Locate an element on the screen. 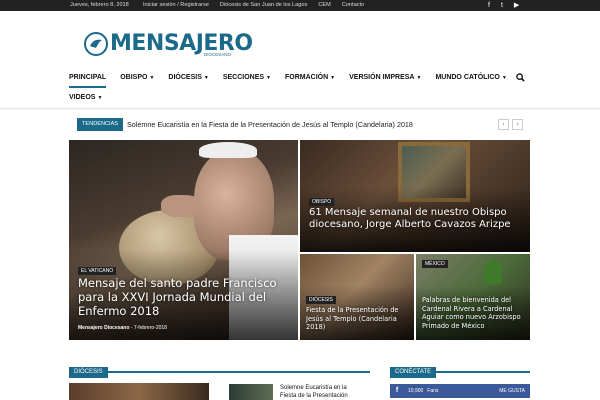  facebook-count: 10,900 is located at coordinates (416, 391).